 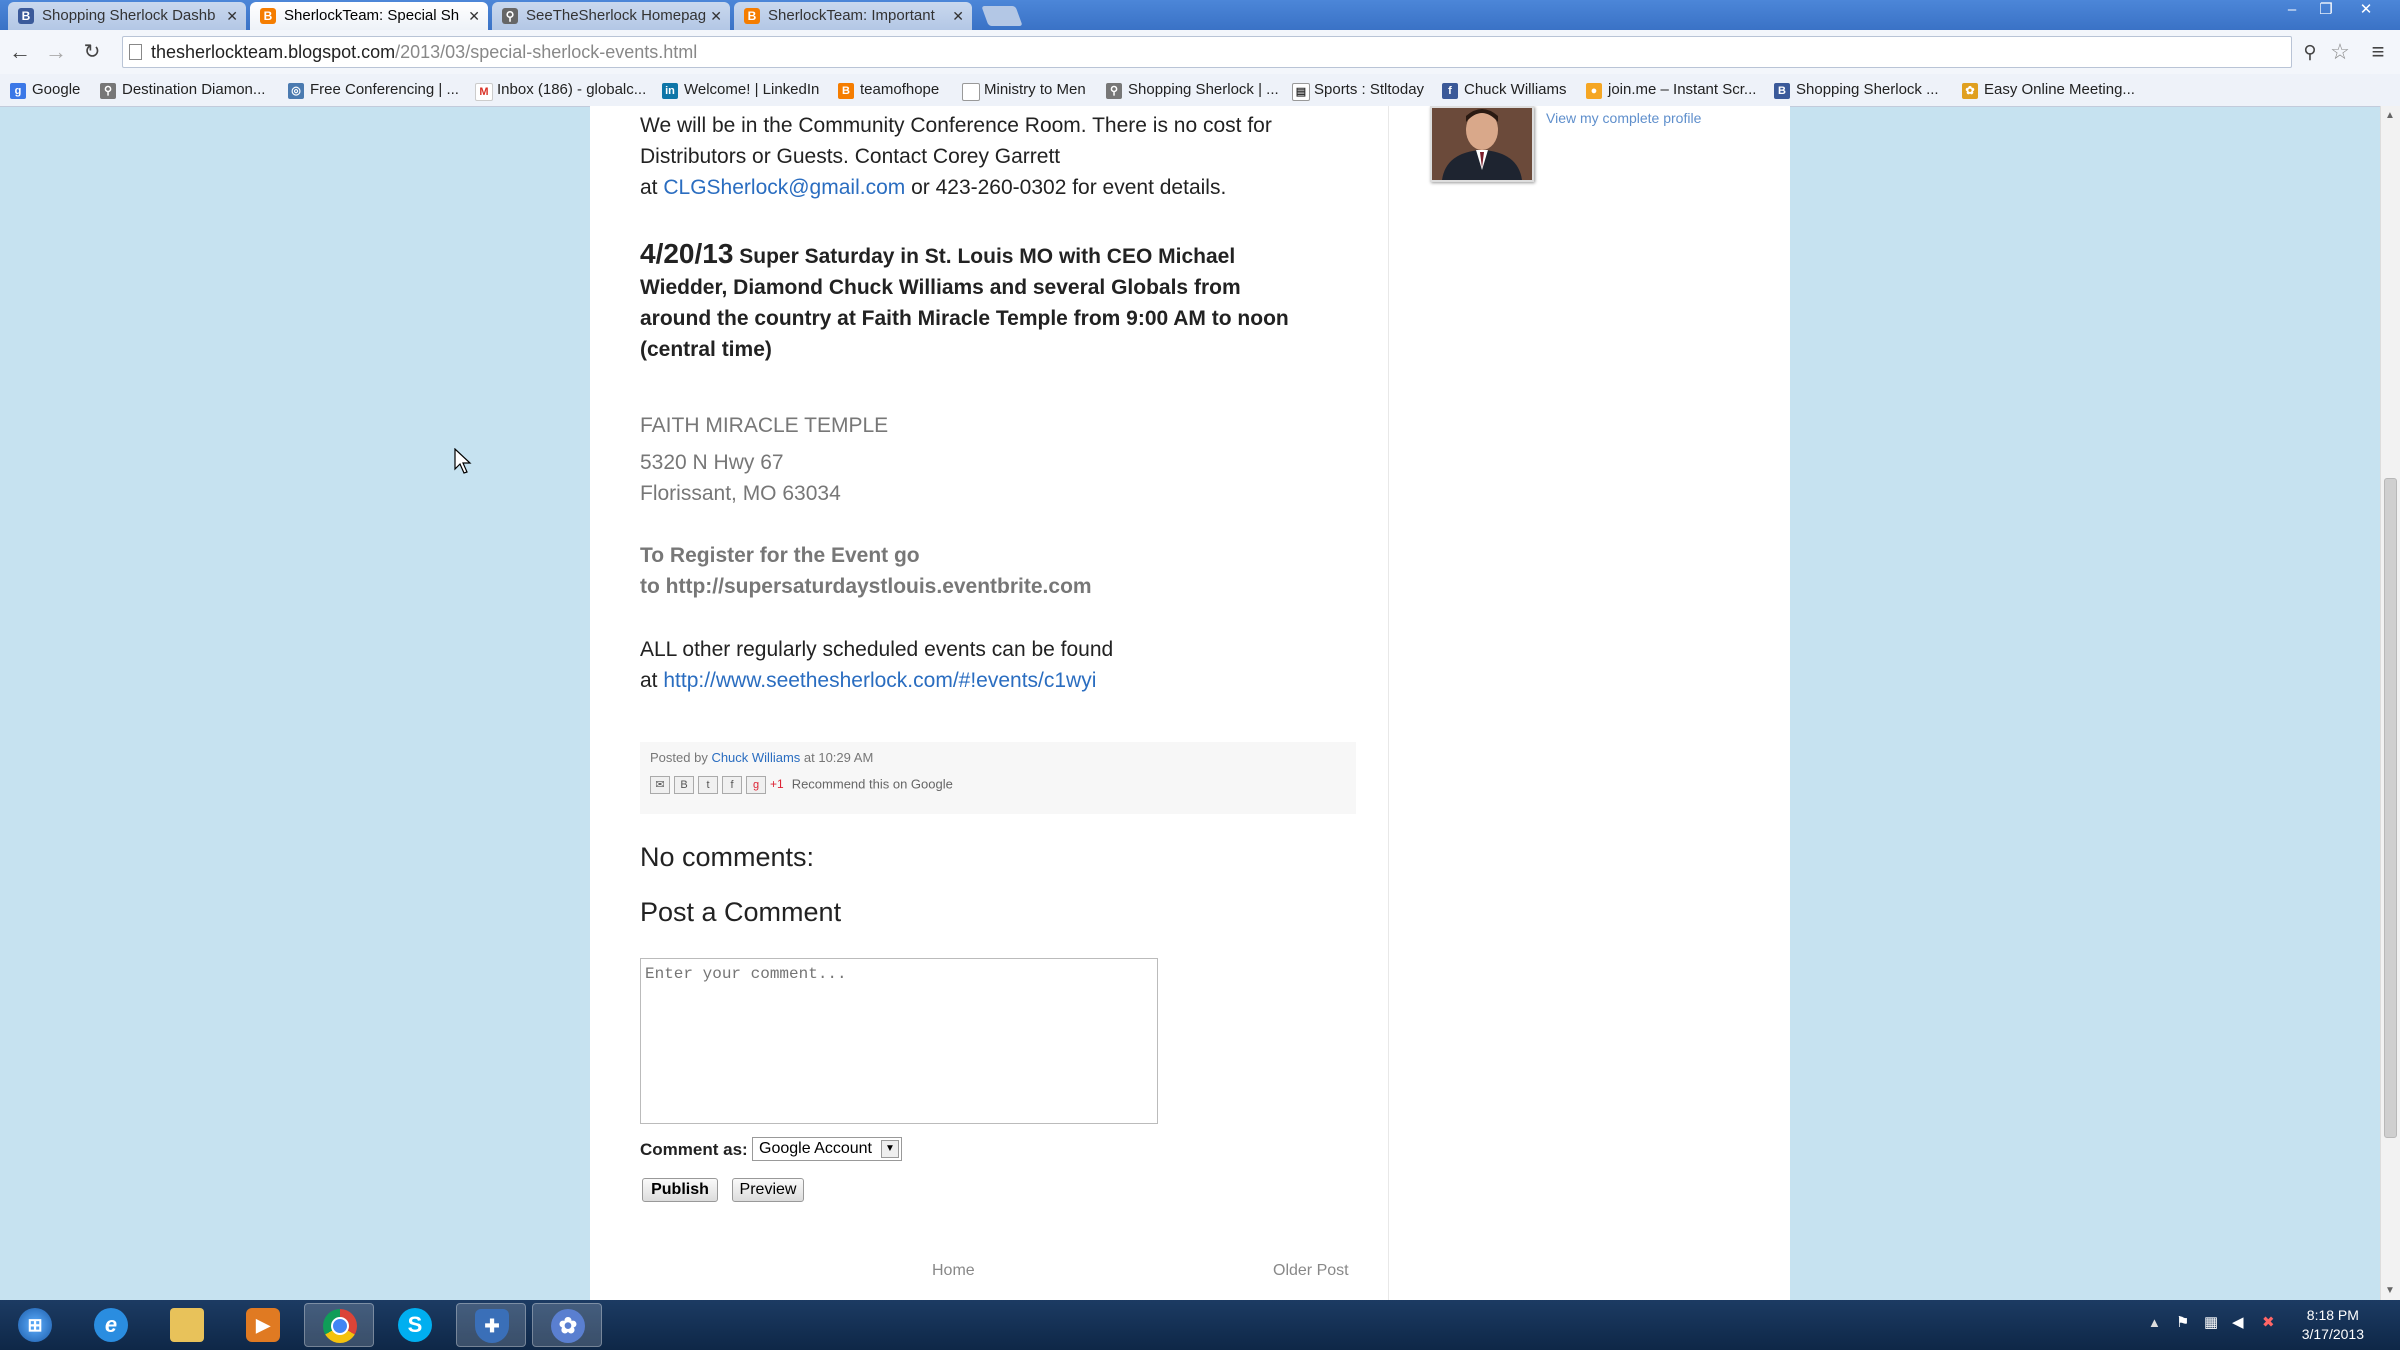 What do you see at coordinates (2390, 808) in the screenshot?
I see `scroll-thumb` at bounding box center [2390, 808].